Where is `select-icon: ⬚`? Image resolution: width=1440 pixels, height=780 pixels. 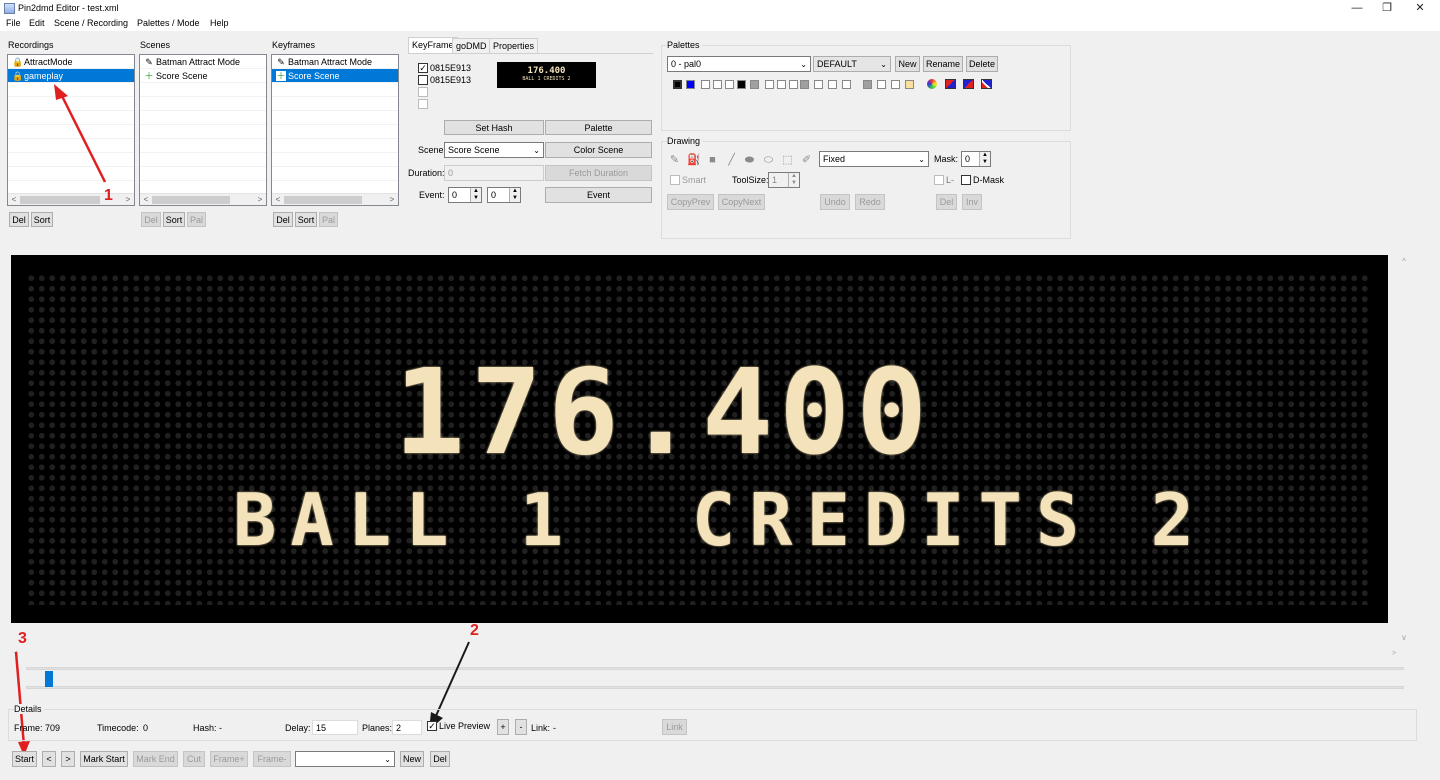 select-icon: ⬚ is located at coordinates (787, 160).